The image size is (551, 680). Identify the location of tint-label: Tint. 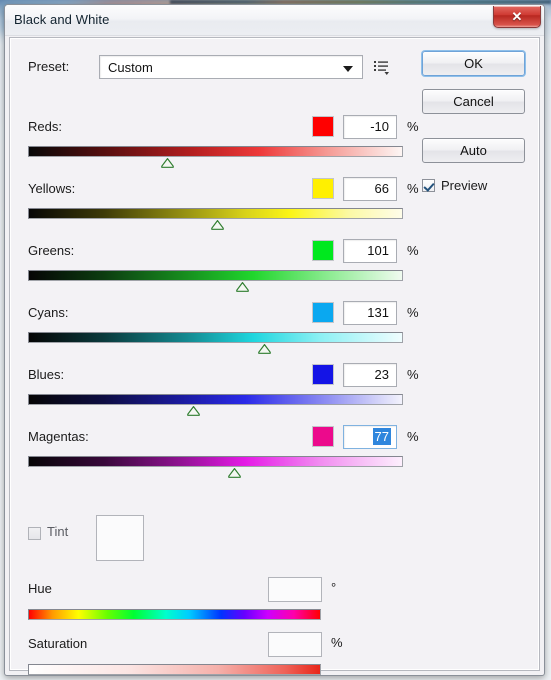
(58, 531).